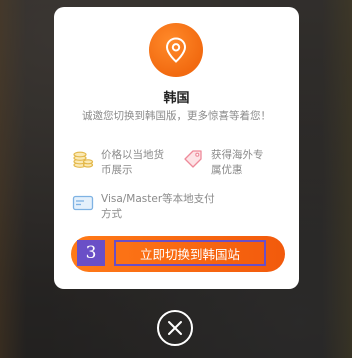 This screenshot has width=352, height=358. I want to click on feature-exclusive-offers: 获得海外专 属优惠, so click(237, 163).